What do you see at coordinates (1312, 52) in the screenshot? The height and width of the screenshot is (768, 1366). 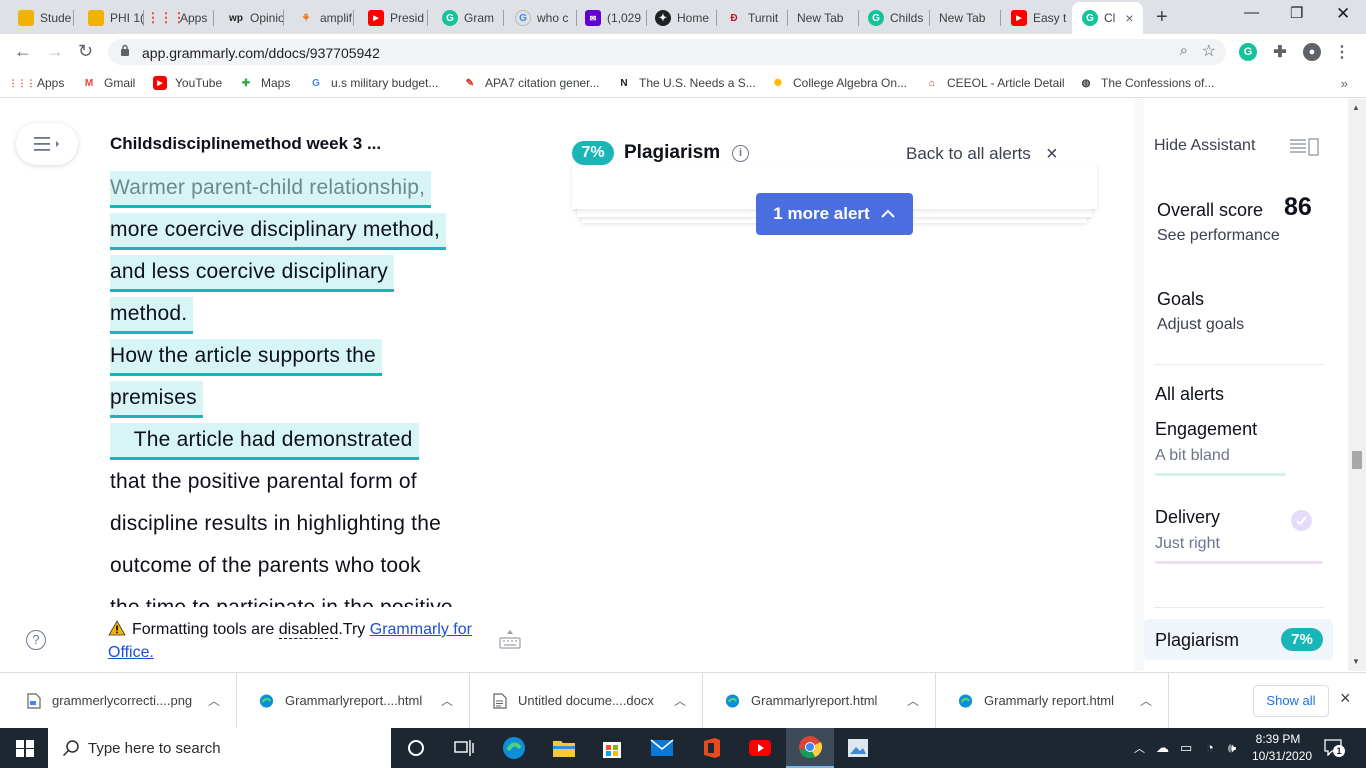 I see `profile-avatar-icon: ●` at bounding box center [1312, 52].